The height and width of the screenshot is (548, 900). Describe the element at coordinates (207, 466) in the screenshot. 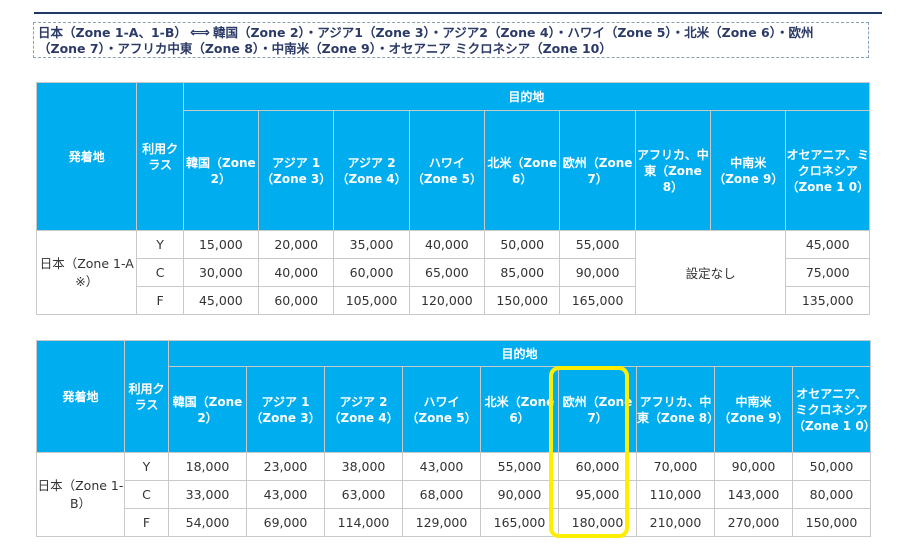

I see `fare-cell: 18,000` at that location.